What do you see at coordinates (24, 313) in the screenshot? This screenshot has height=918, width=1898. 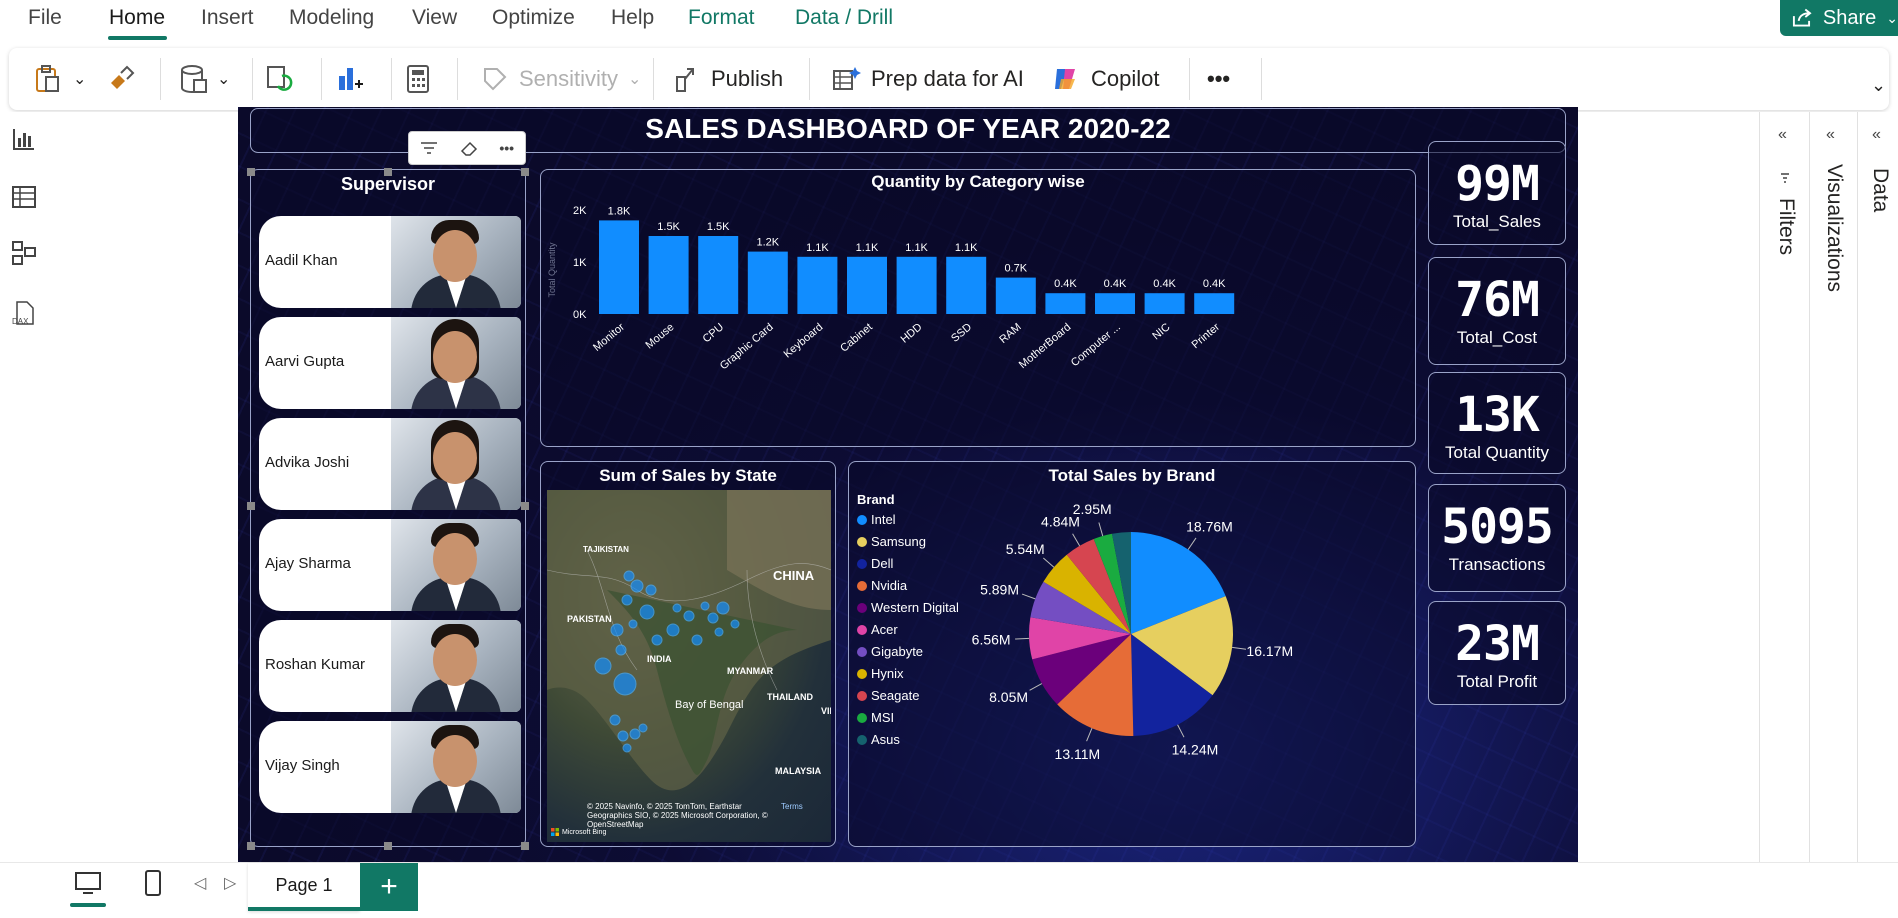 I see `dax-query-view-icon: DAX` at bounding box center [24, 313].